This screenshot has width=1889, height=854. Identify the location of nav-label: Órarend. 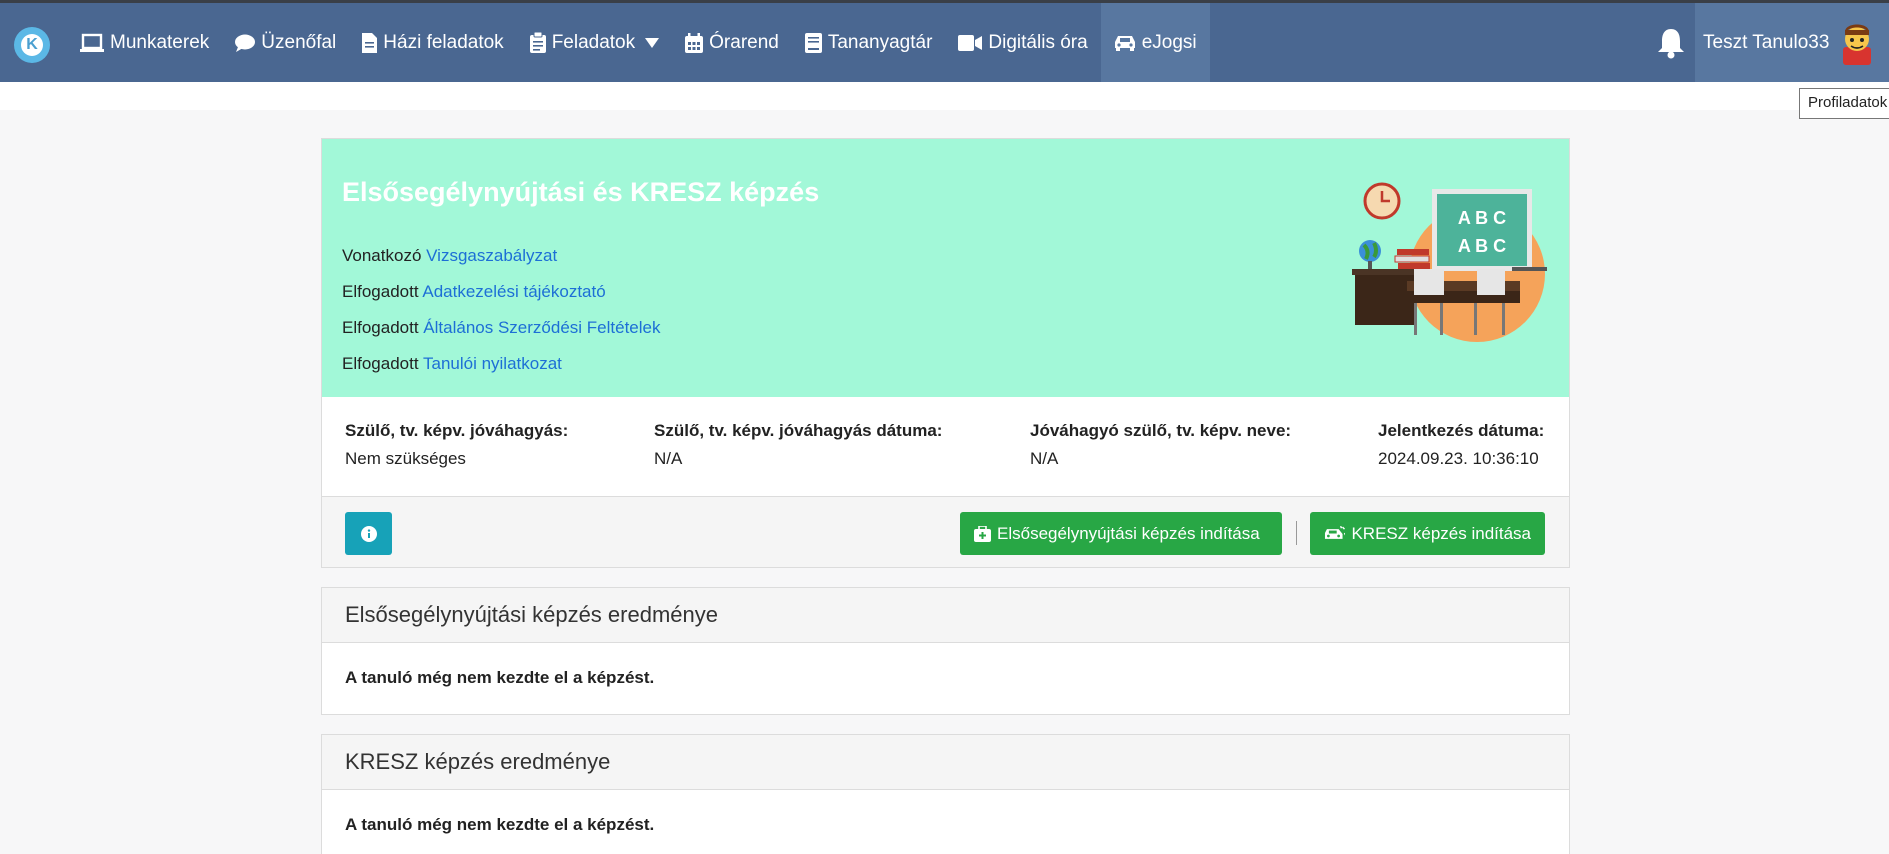
(744, 42).